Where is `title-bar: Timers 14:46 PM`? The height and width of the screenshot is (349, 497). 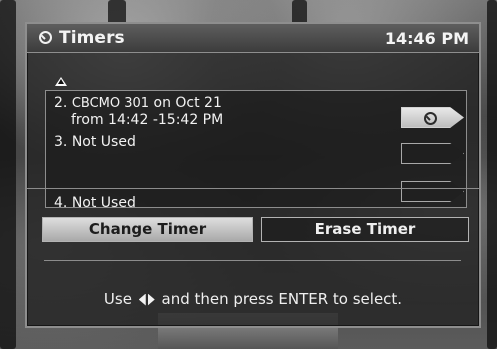 title-bar: Timers 14:46 PM is located at coordinates (253, 38).